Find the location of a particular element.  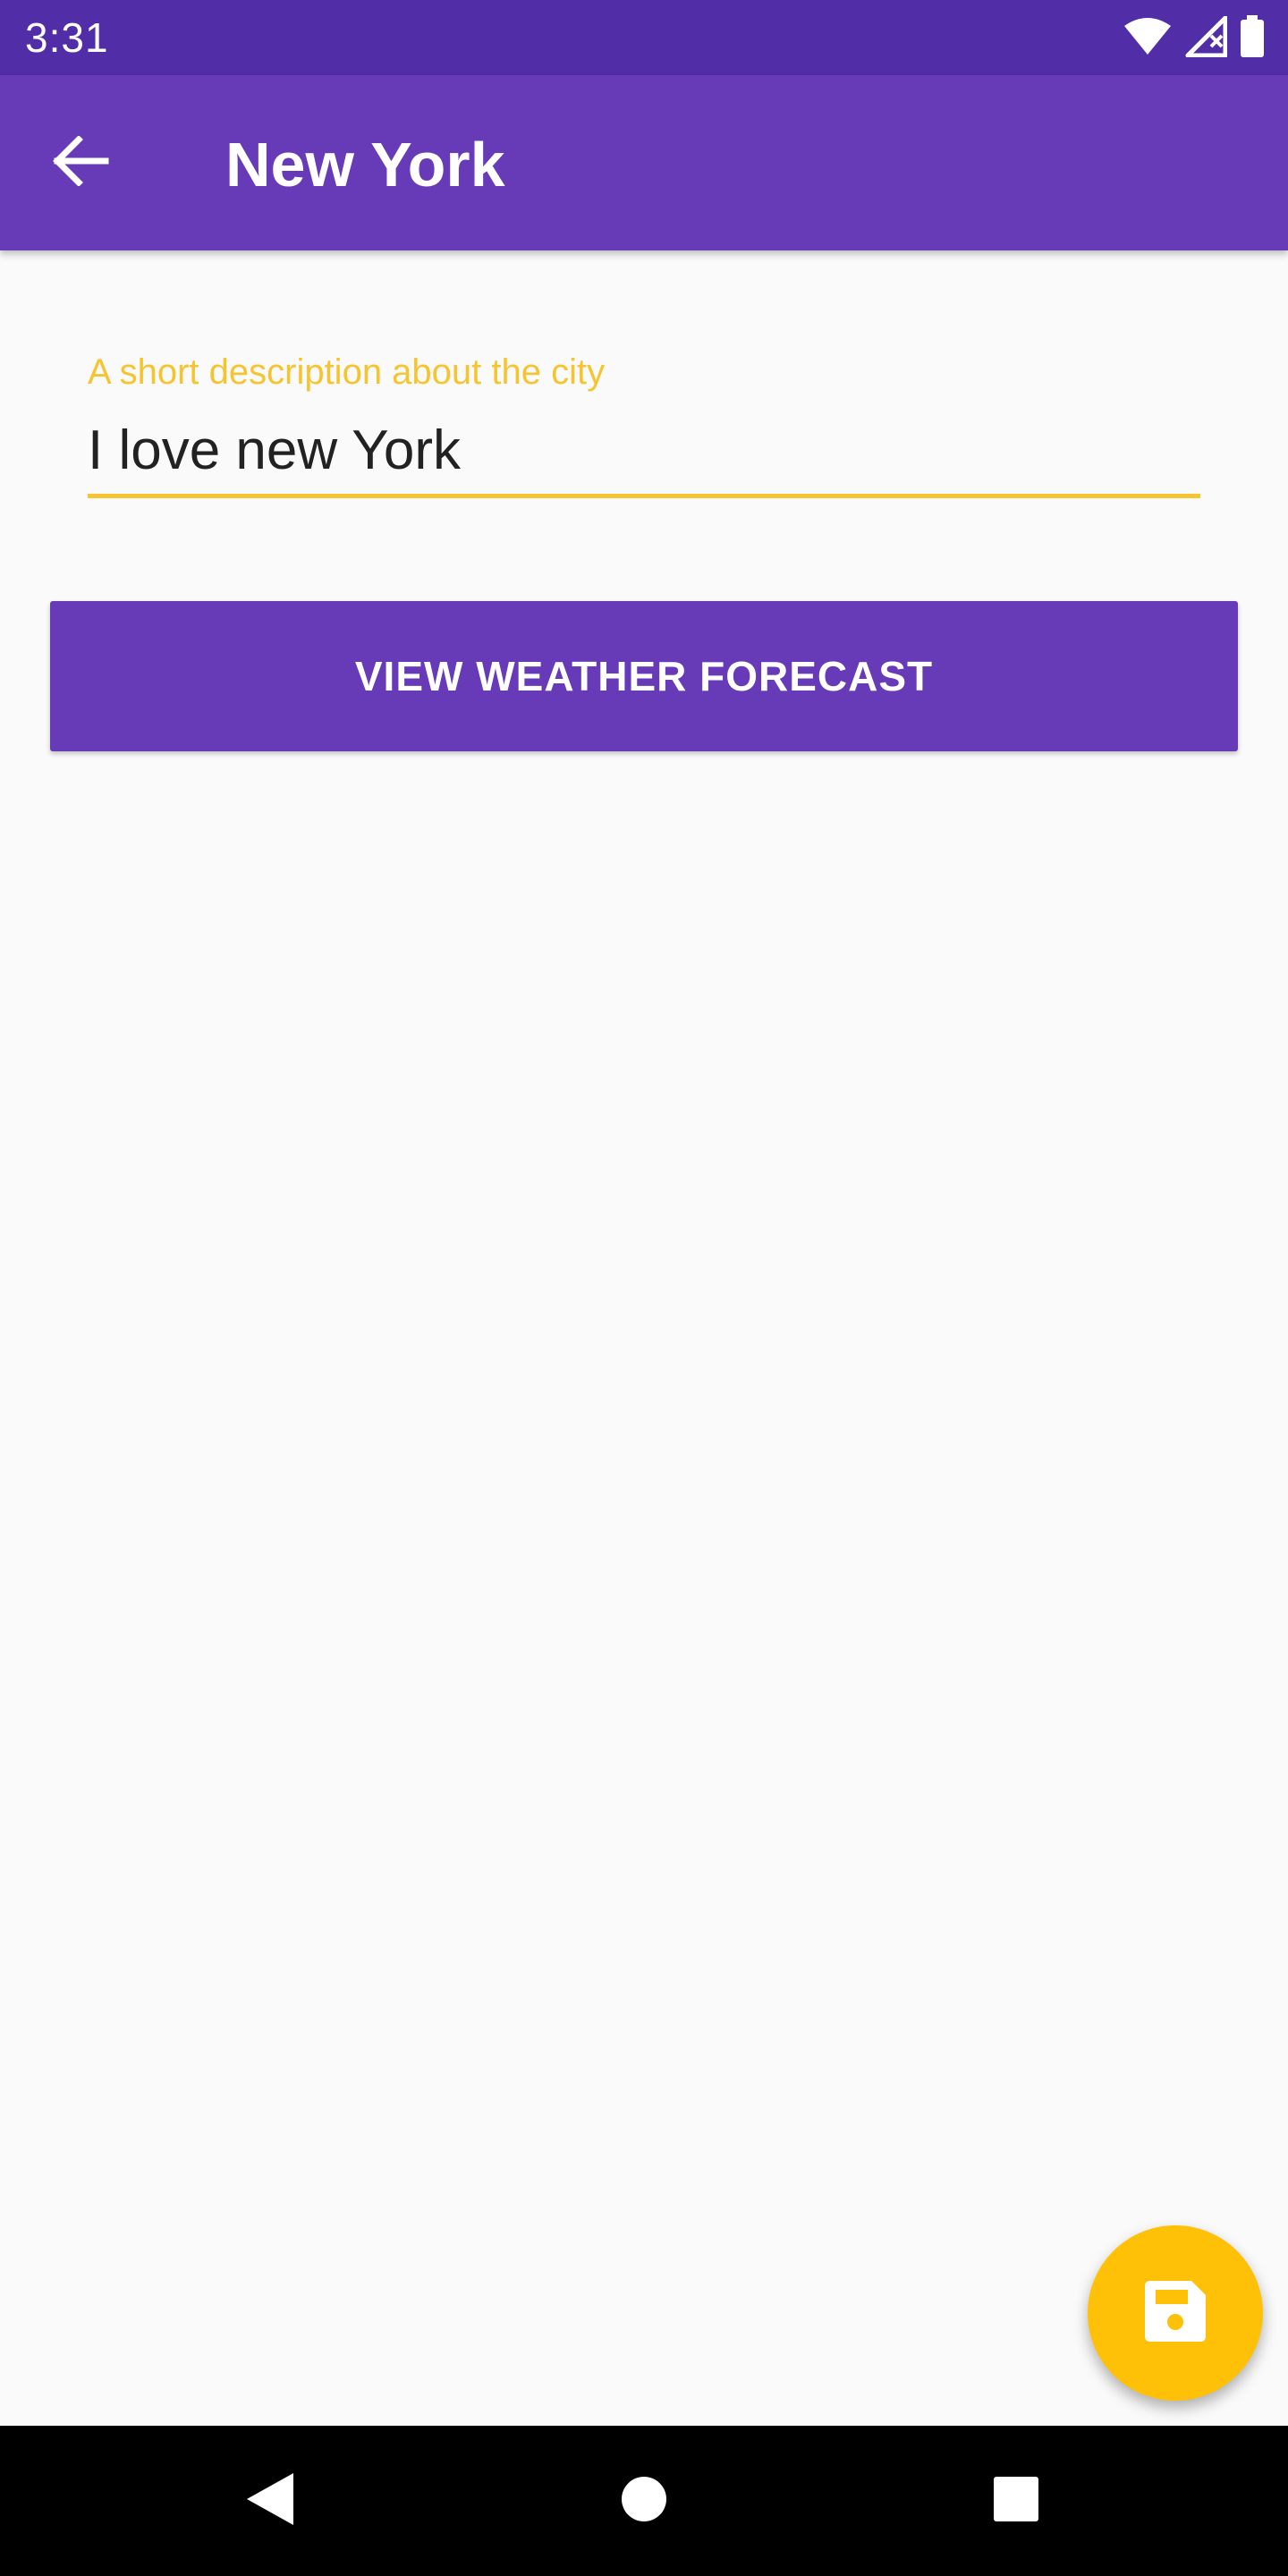

status-time: 3:31 is located at coordinates (67, 37).